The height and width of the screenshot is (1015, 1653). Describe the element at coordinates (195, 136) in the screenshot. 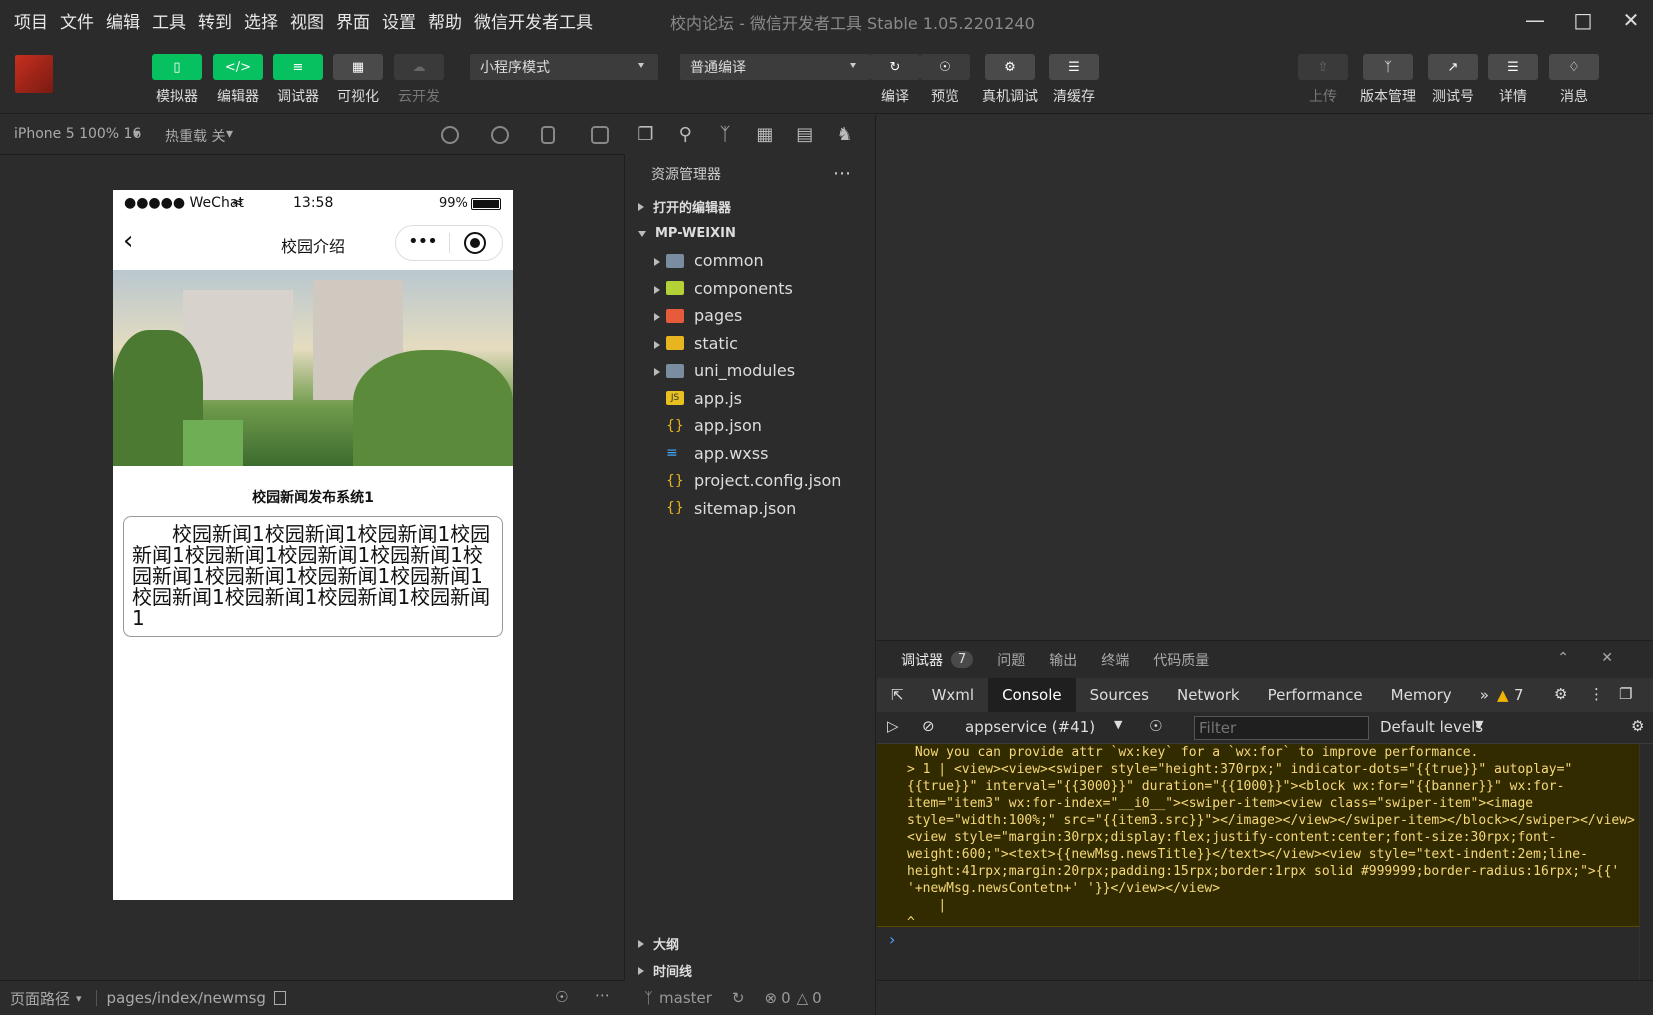

I see `hot-reload-select: 热重载 关` at that location.